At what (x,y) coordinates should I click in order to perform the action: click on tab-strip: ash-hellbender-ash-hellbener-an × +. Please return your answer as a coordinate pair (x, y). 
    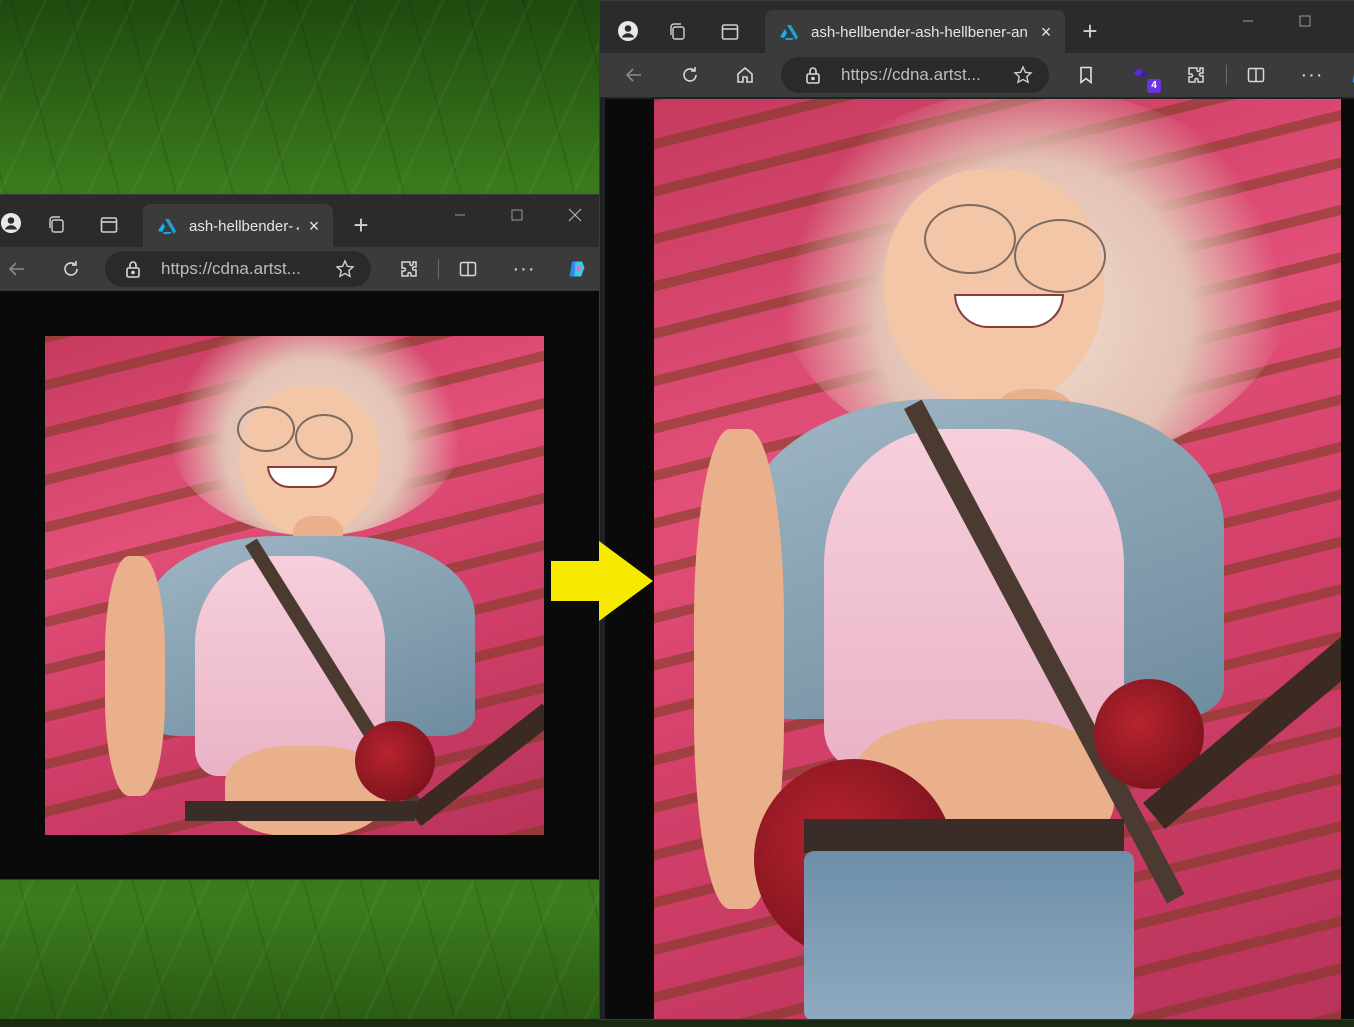
    Looking at the image, I should click on (977, 27).